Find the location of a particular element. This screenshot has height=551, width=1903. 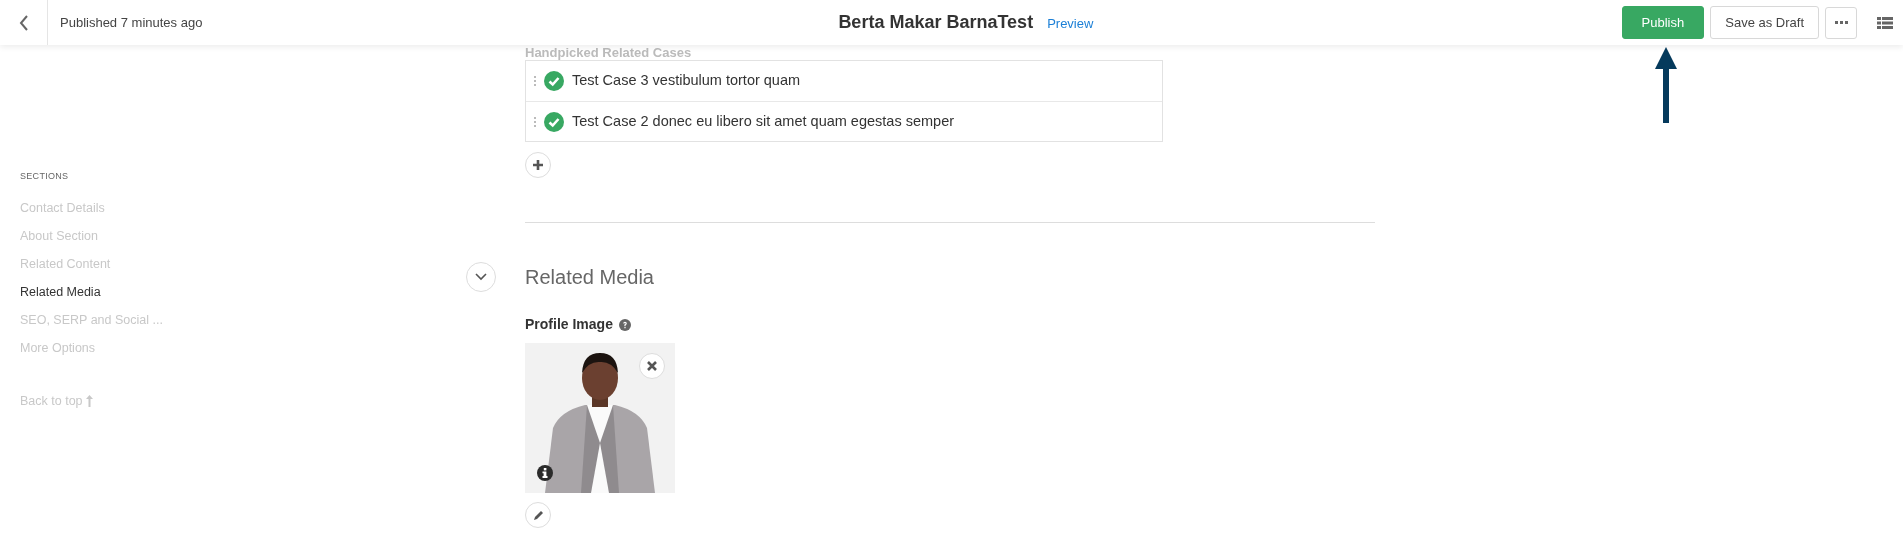

save-draft-button: Save as Draft is located at coordinates (1764, 22).